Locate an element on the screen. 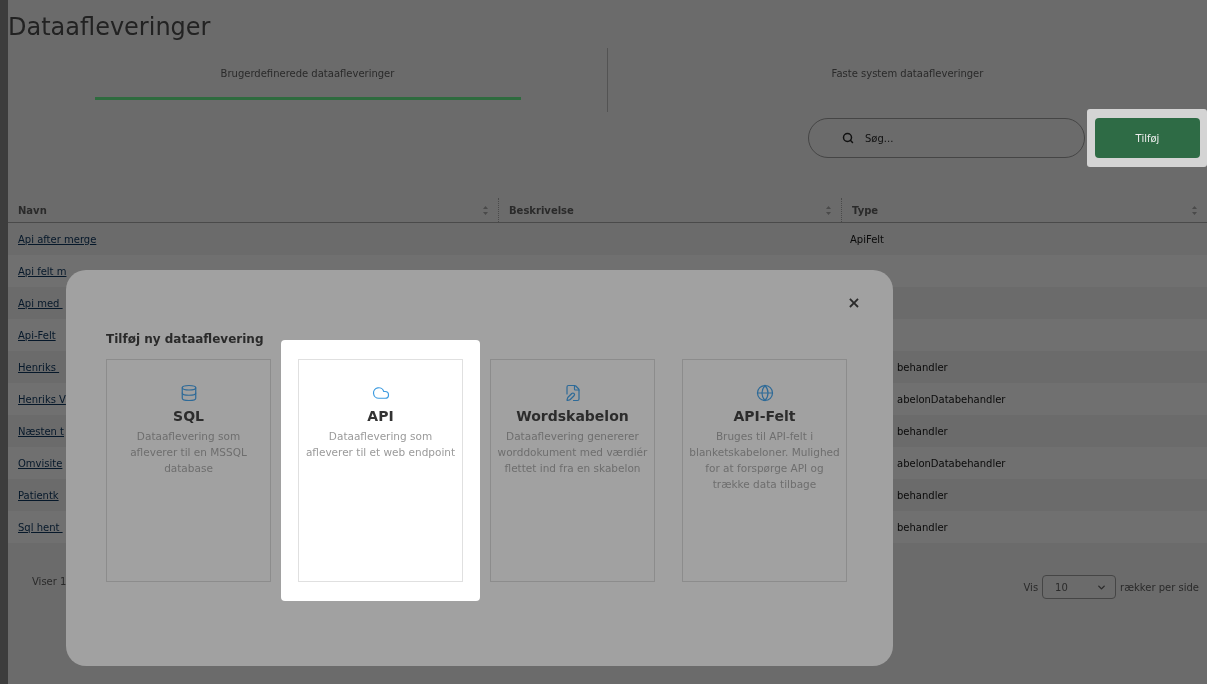 The height and width of the screenshot is (684, 1207). option-description: Dataaflevering som afleverer til et web endpoint is located at coordinates (380, 444).